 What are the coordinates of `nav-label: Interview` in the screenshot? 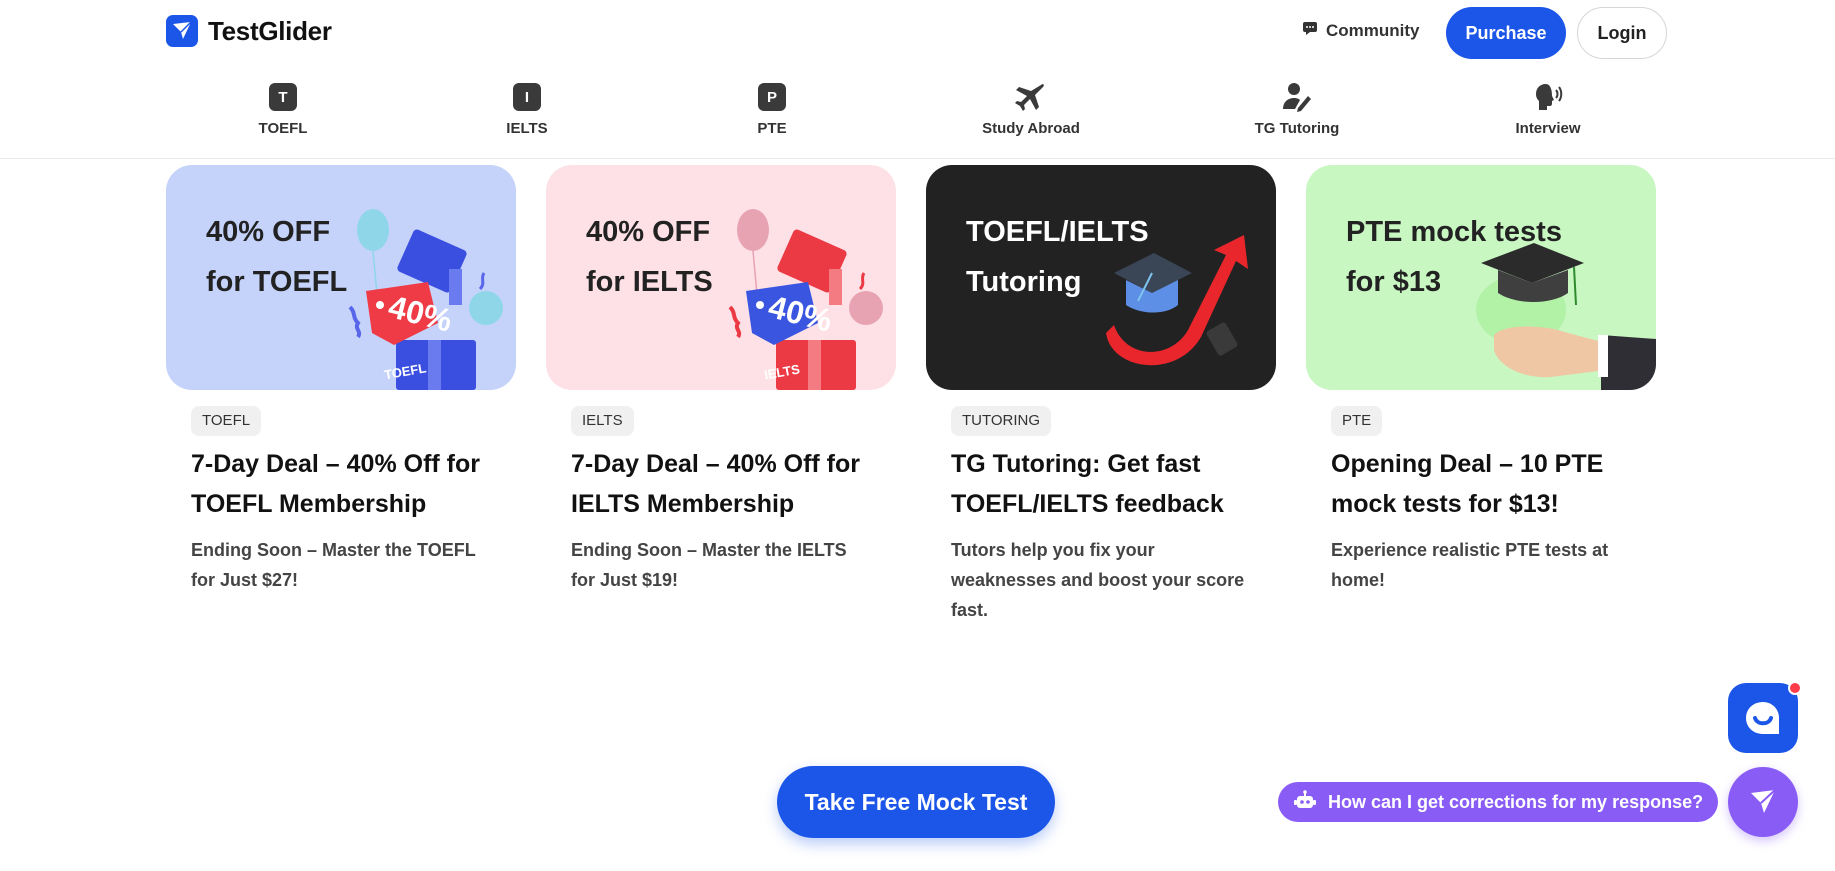 It's located at (1548, 128).